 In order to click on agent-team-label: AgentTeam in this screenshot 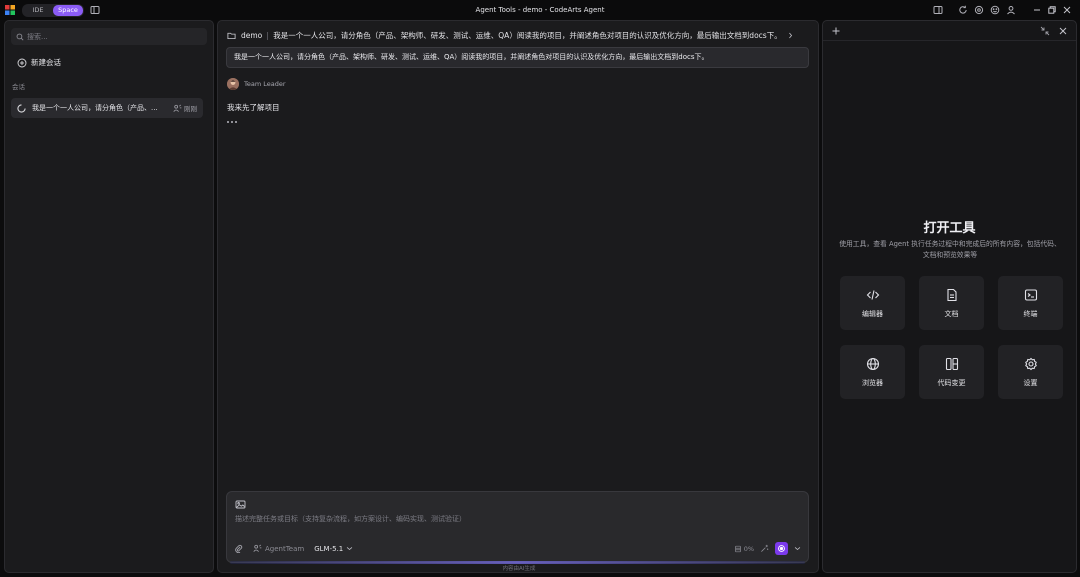, I will do `click(285, 548)`.